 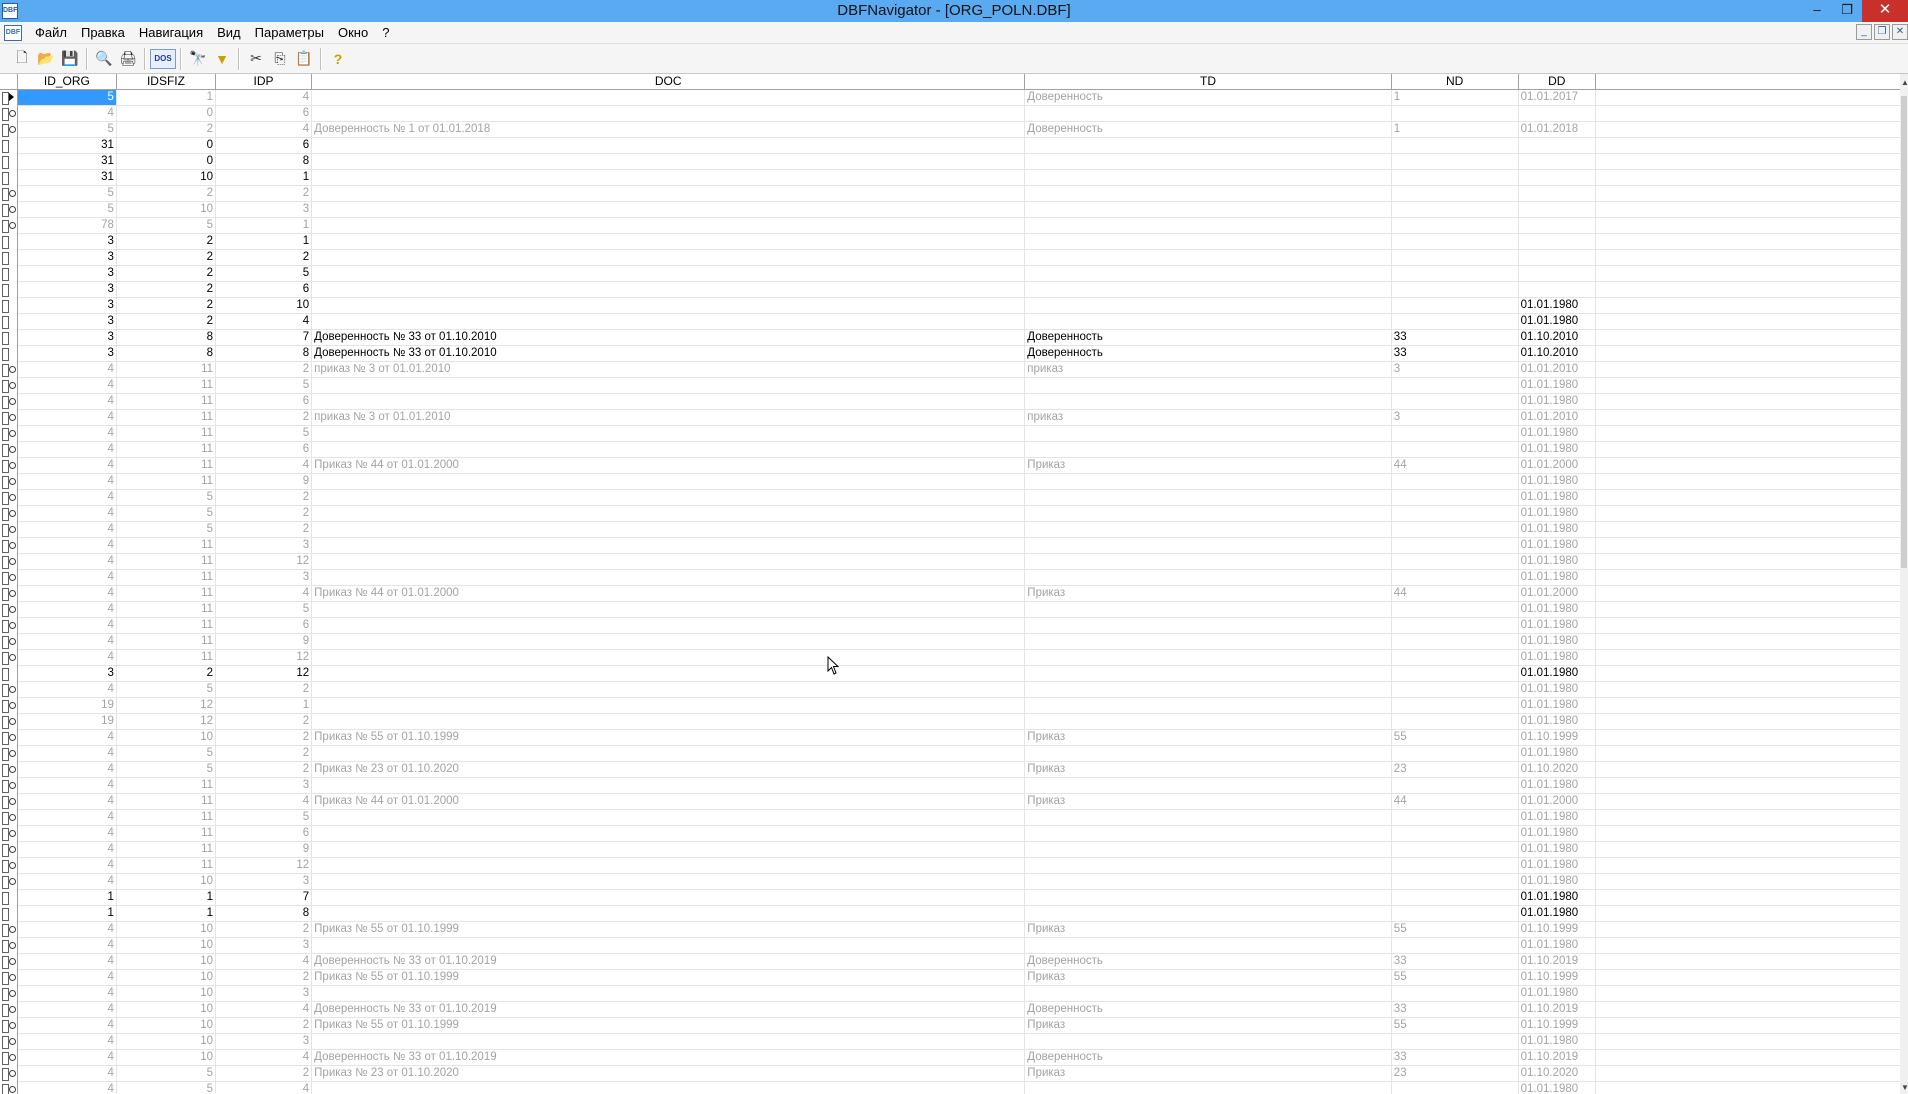 I want to click on cell-id-org: 3, so click(x=67, y=322).